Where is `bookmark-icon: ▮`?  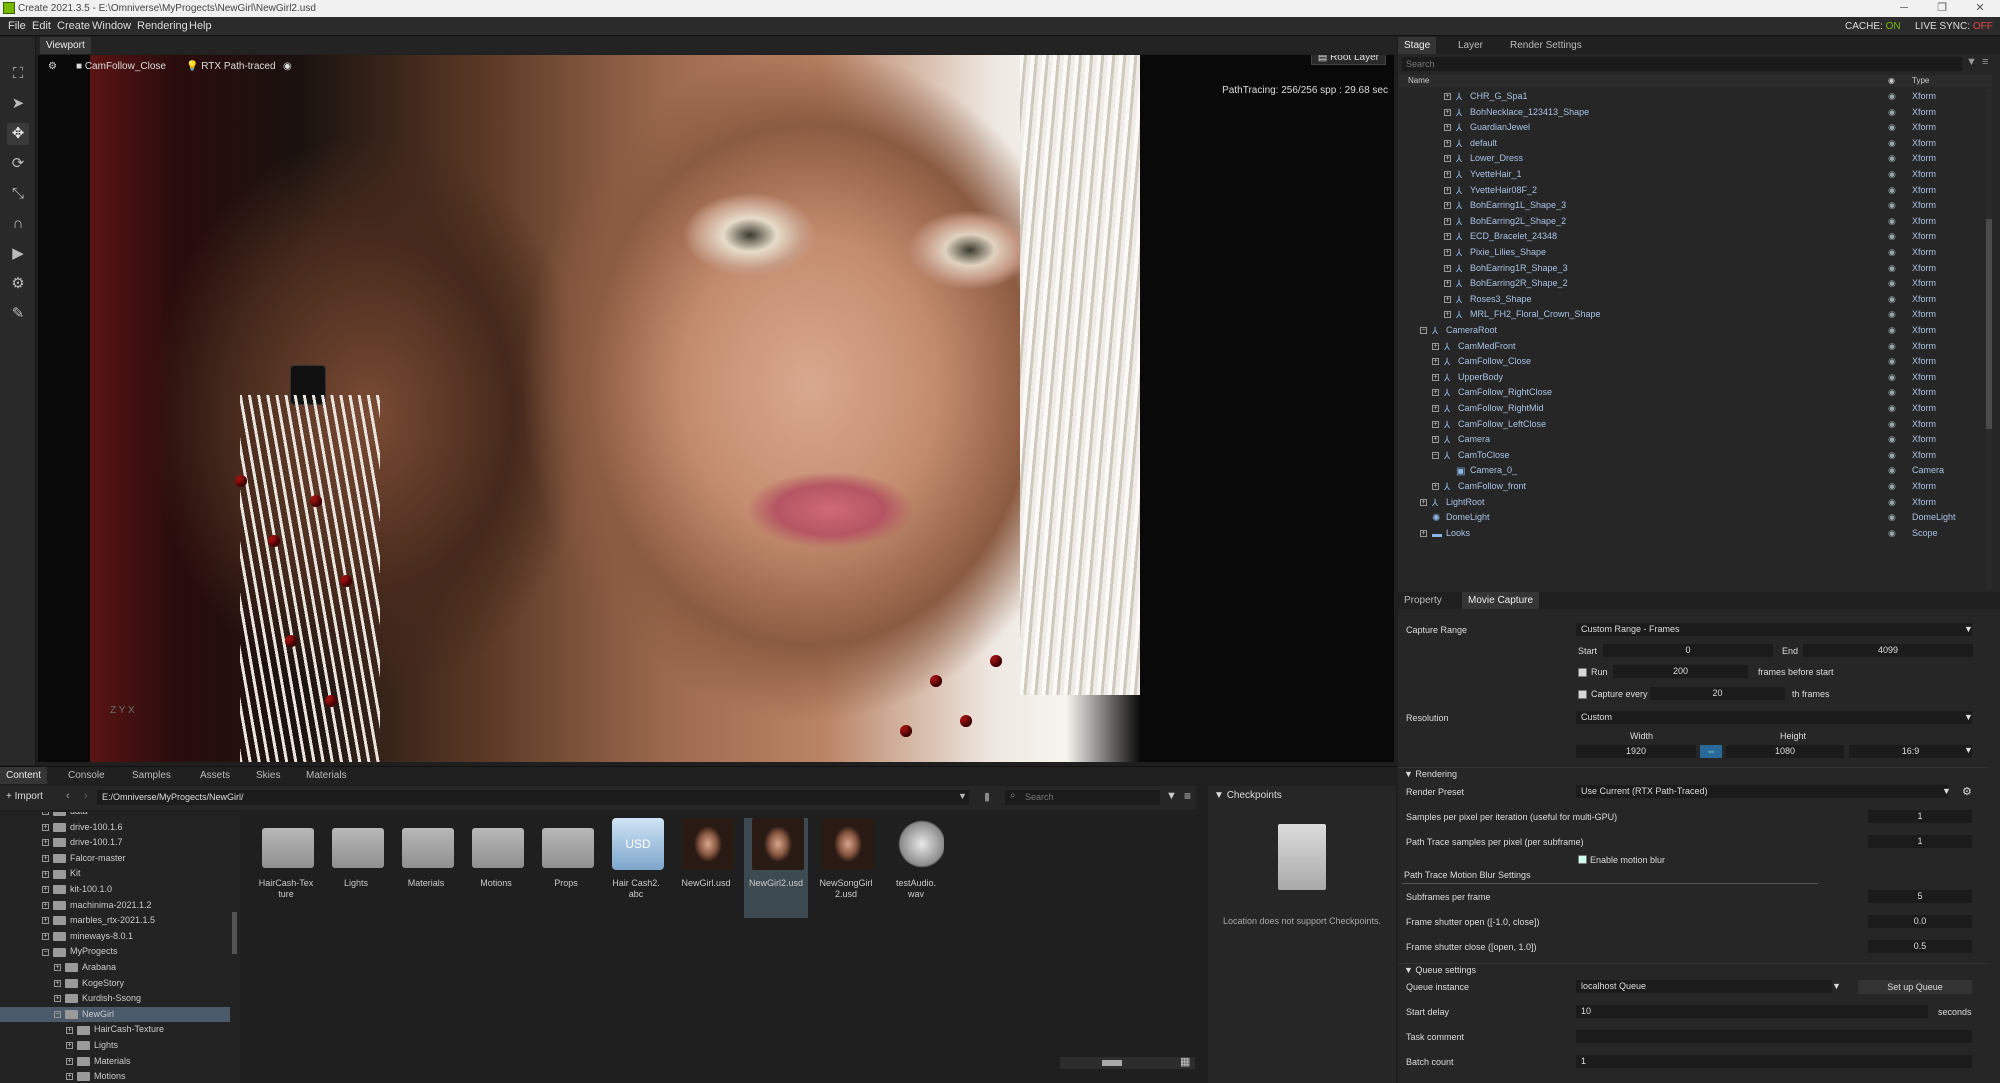
bookmark-icon: ▮ is located at coordinates (987, 796).